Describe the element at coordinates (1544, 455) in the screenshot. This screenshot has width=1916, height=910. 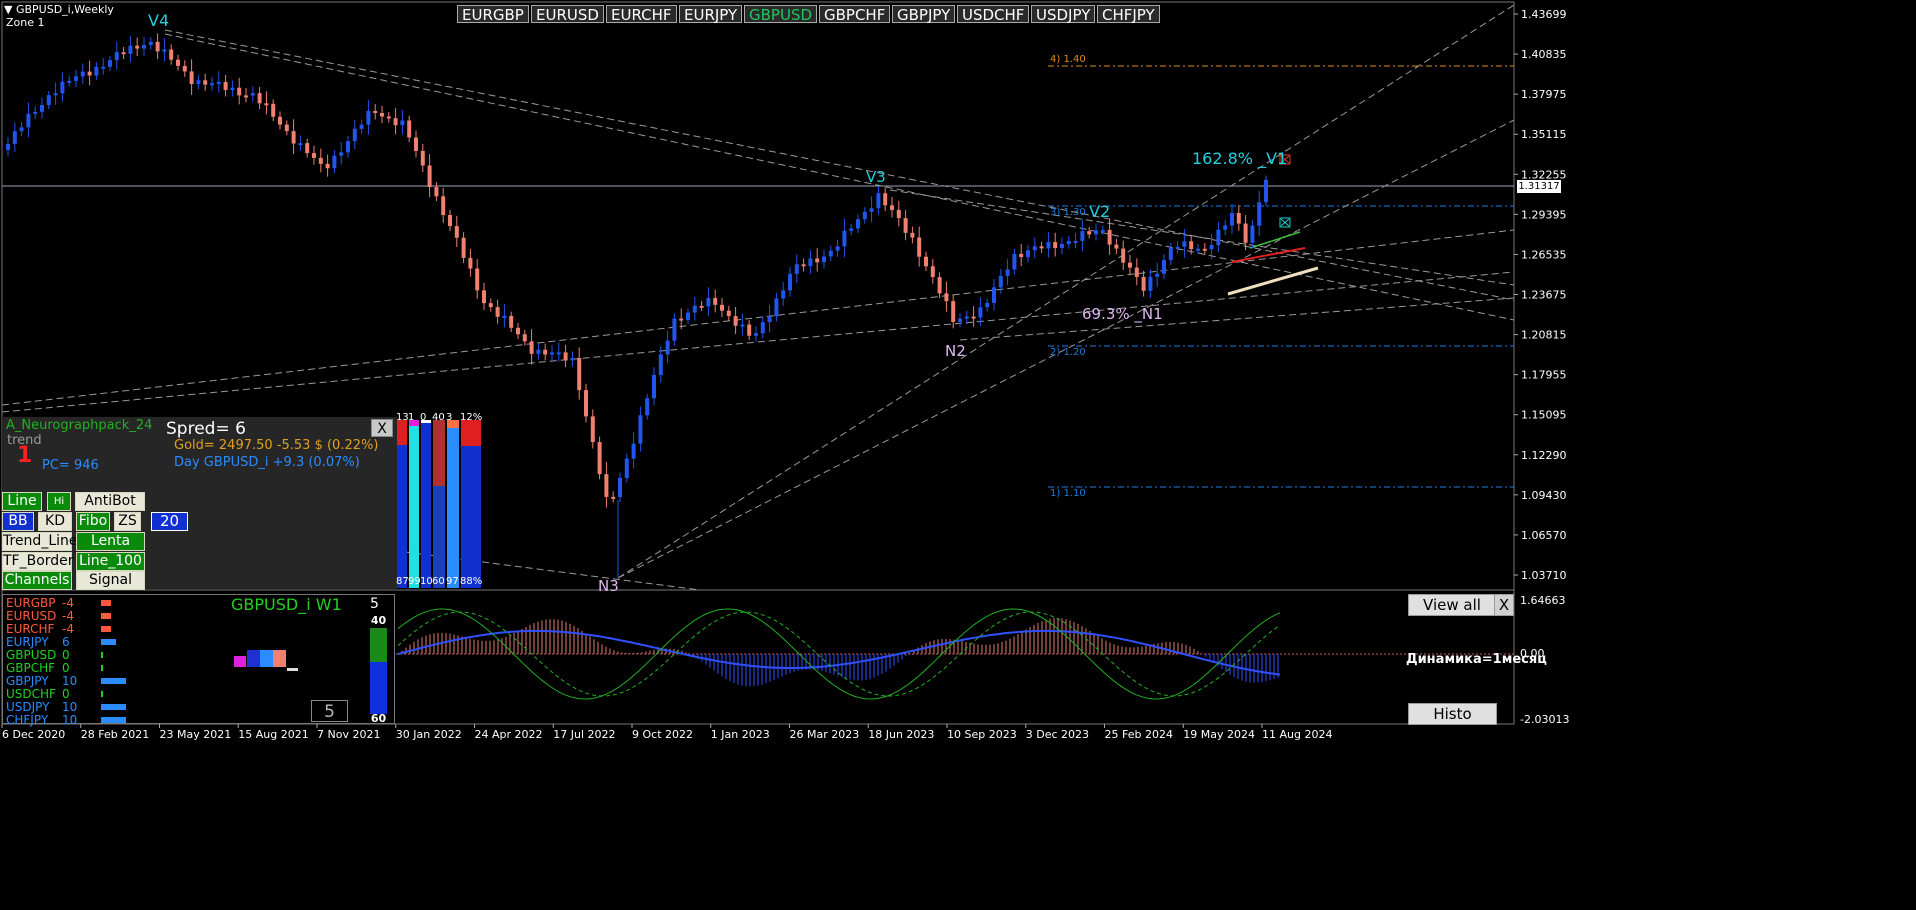
I see `price-tick: 1.12290` at that location.